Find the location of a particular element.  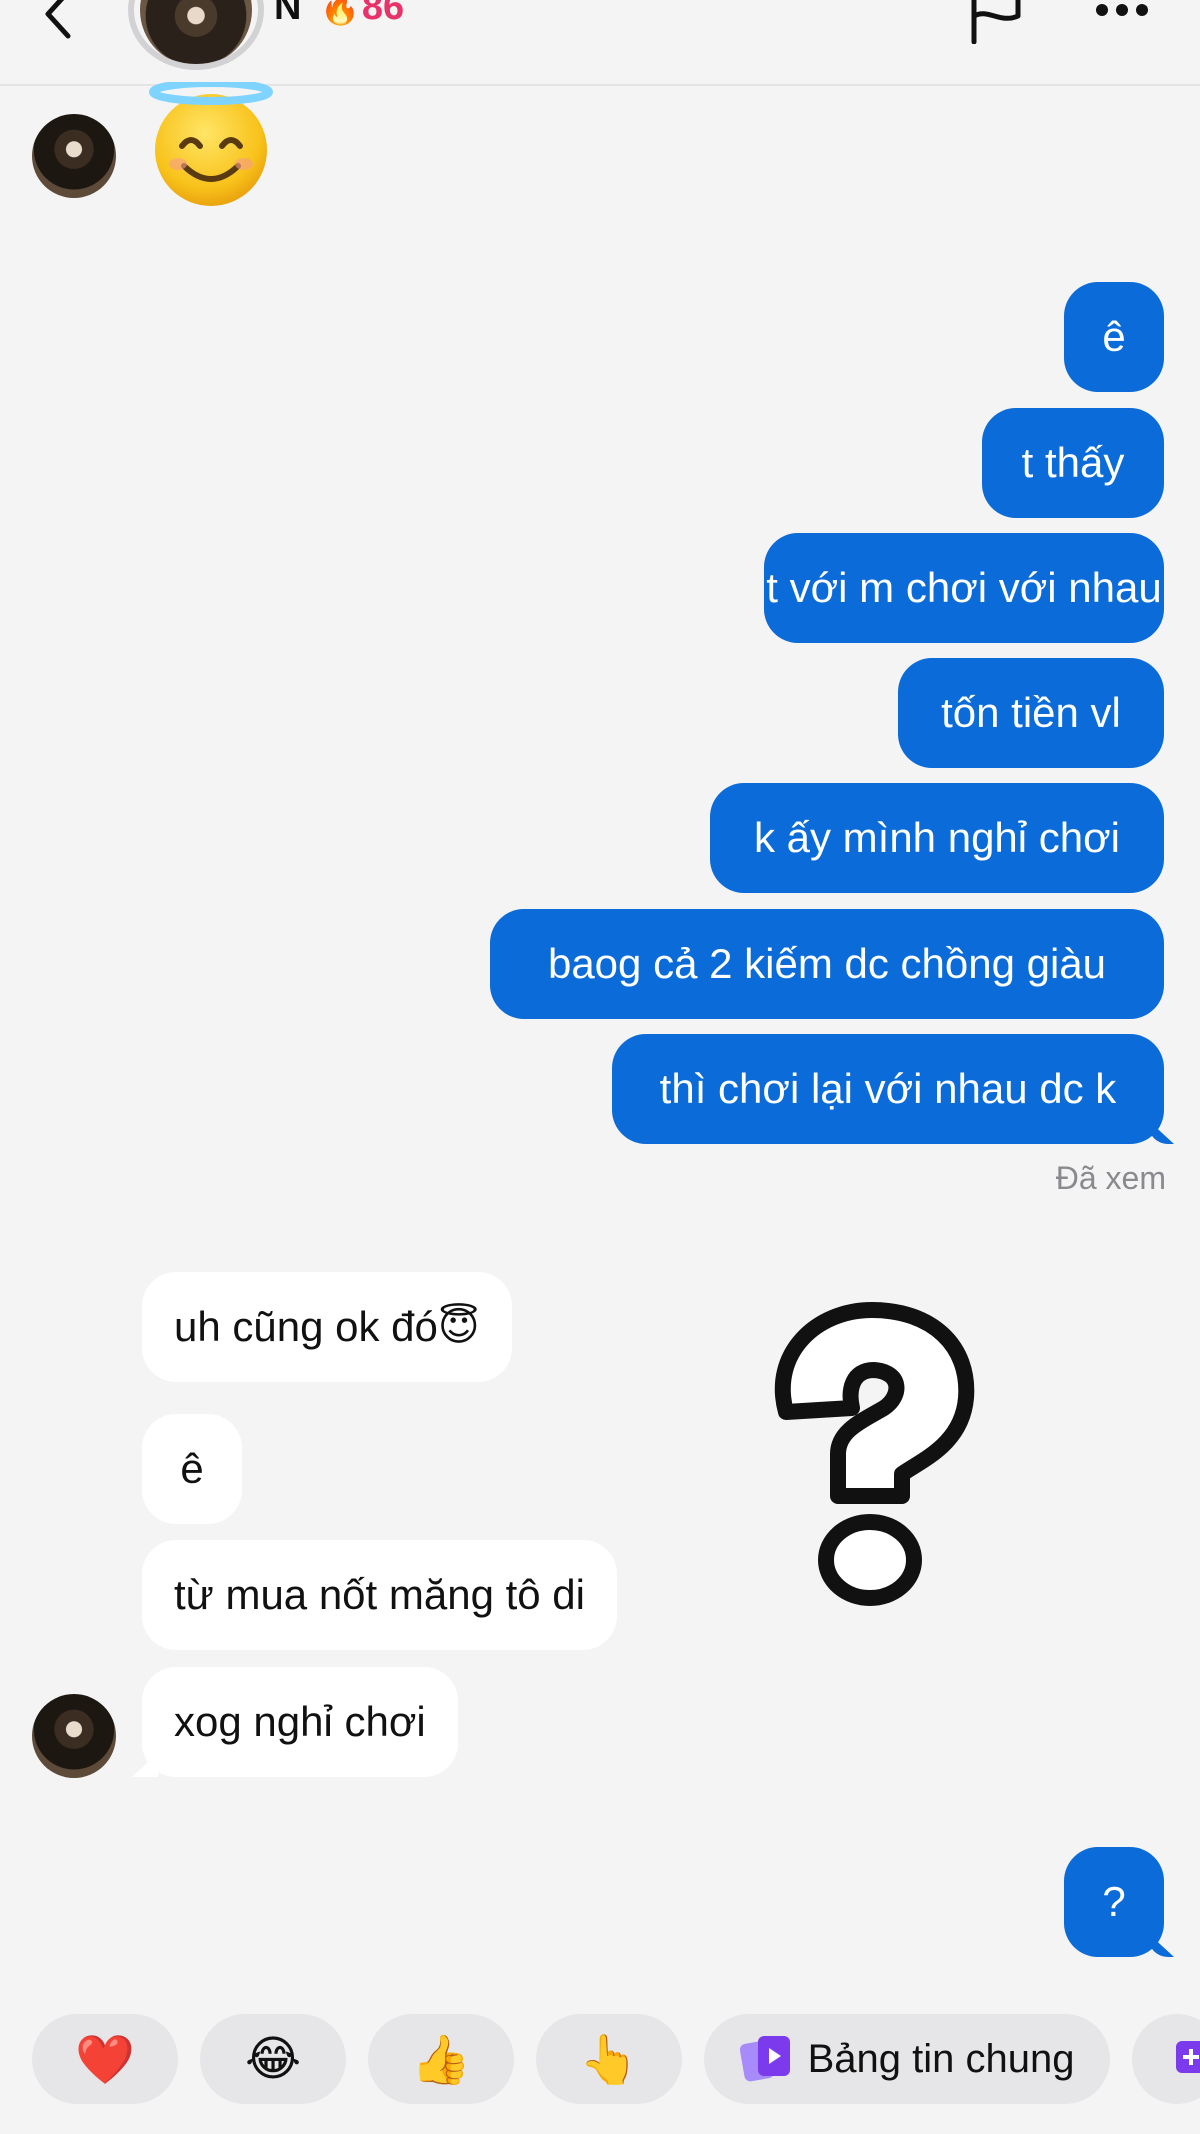

flame-icon: 🔥 is located at coordinates (340, 13).